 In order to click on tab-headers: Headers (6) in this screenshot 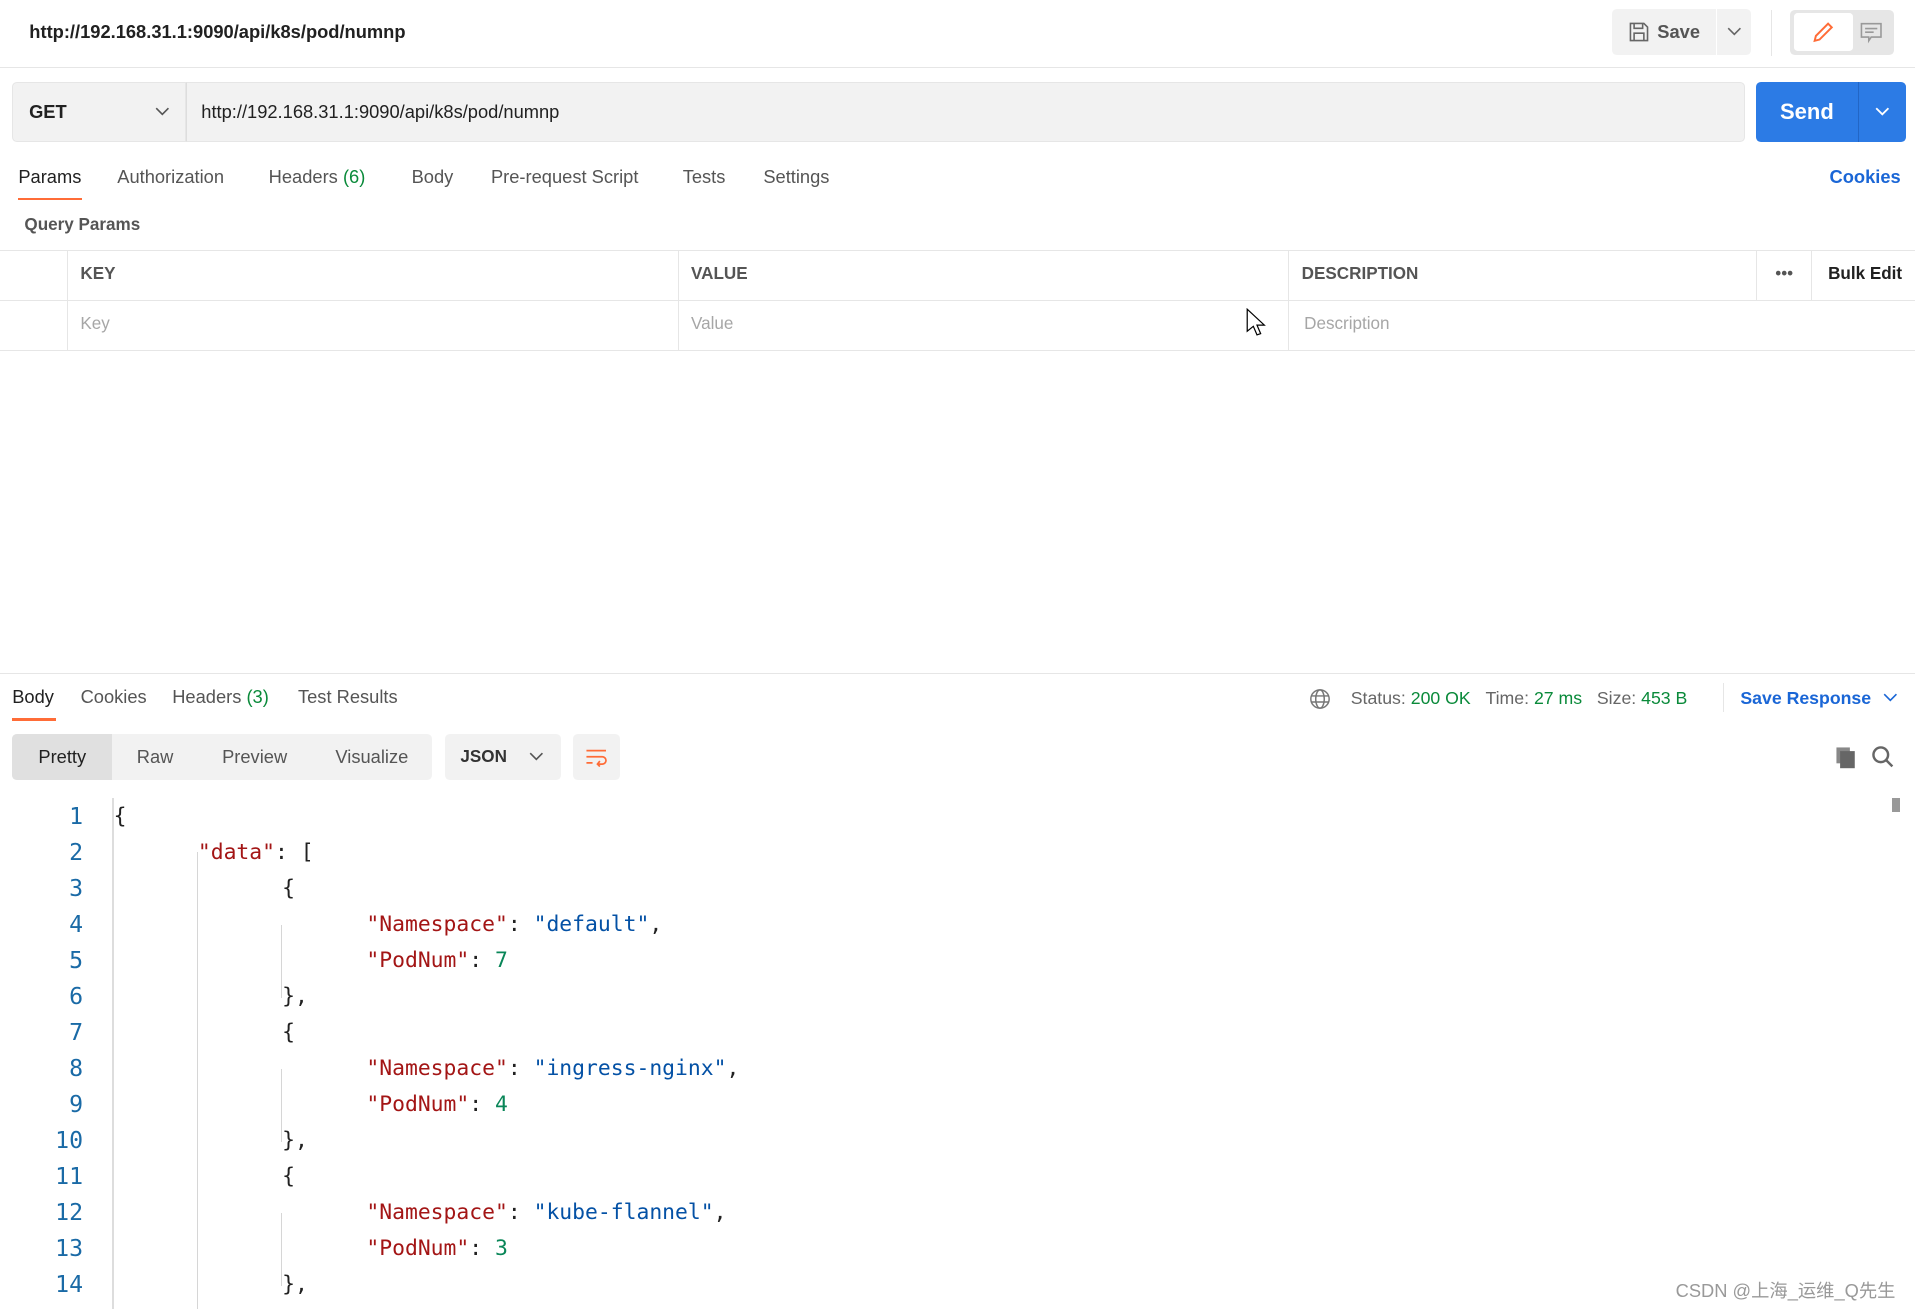, I will do `click(317, 177)`.